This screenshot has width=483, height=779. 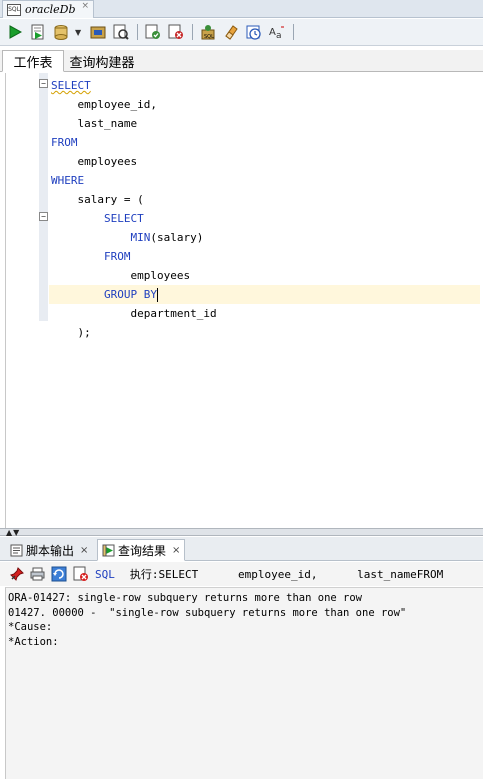 What do you see at coordinates (173, 313) in the screenshot?
I see `code-text: department_id` at bounding box center [173, 313].